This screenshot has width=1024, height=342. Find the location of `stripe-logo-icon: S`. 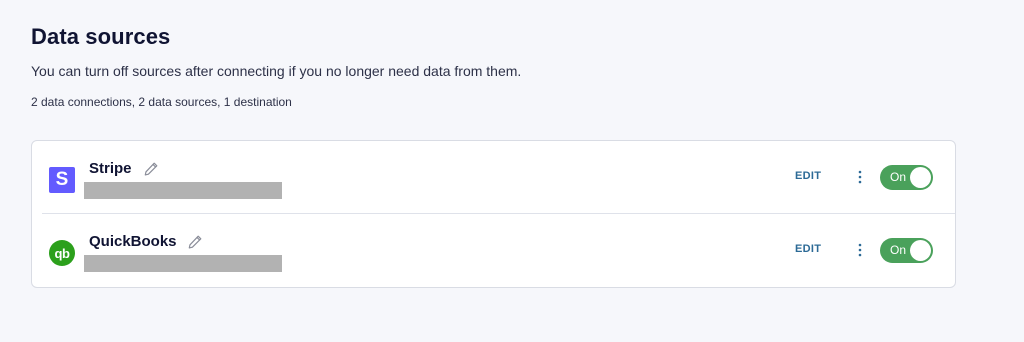

stripe-logo-icon: S is located at coordinates (62, 180).